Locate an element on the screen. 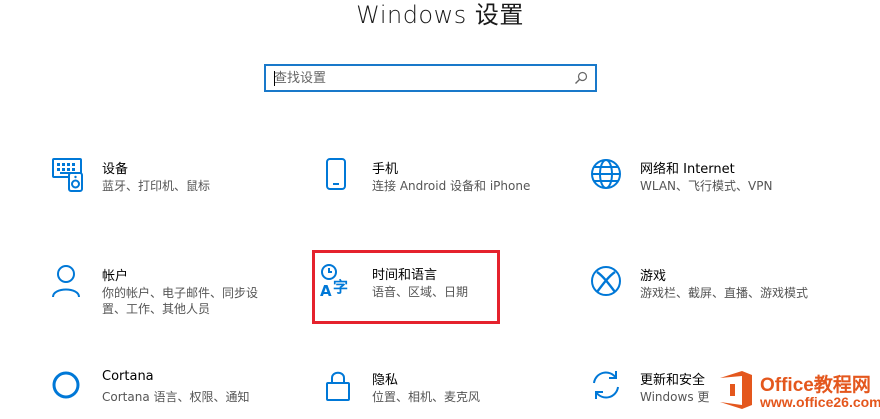 The width and height of the screenshot is (880, 419). devices-icon is located at coordinates (67, 175).